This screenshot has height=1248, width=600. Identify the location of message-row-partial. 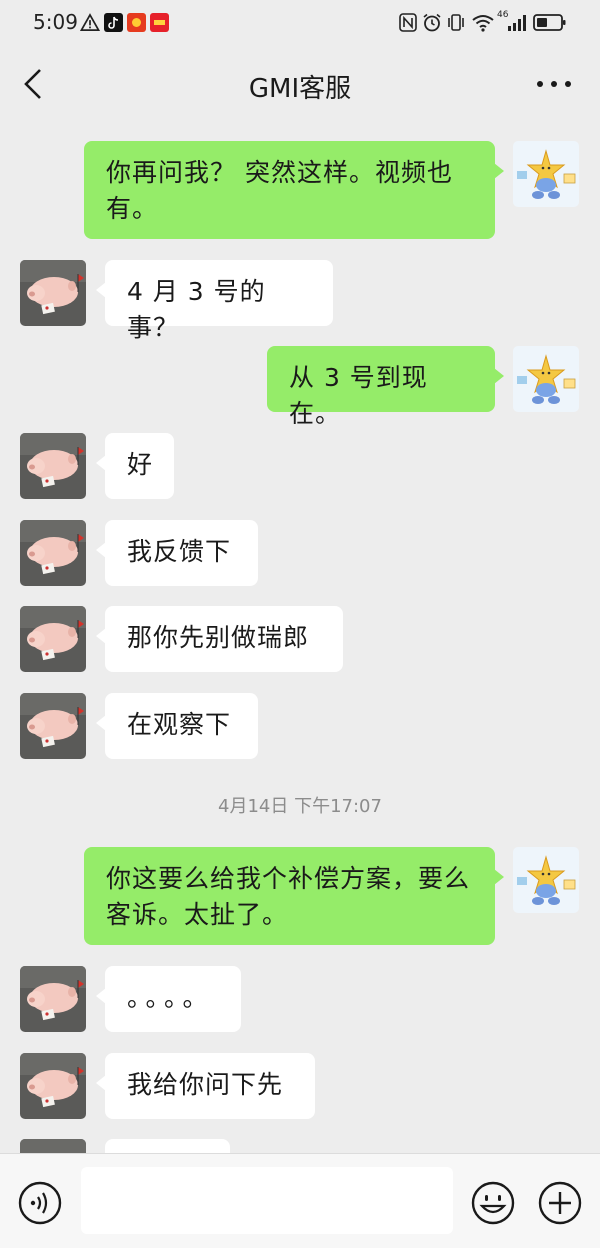
(300, 1146).